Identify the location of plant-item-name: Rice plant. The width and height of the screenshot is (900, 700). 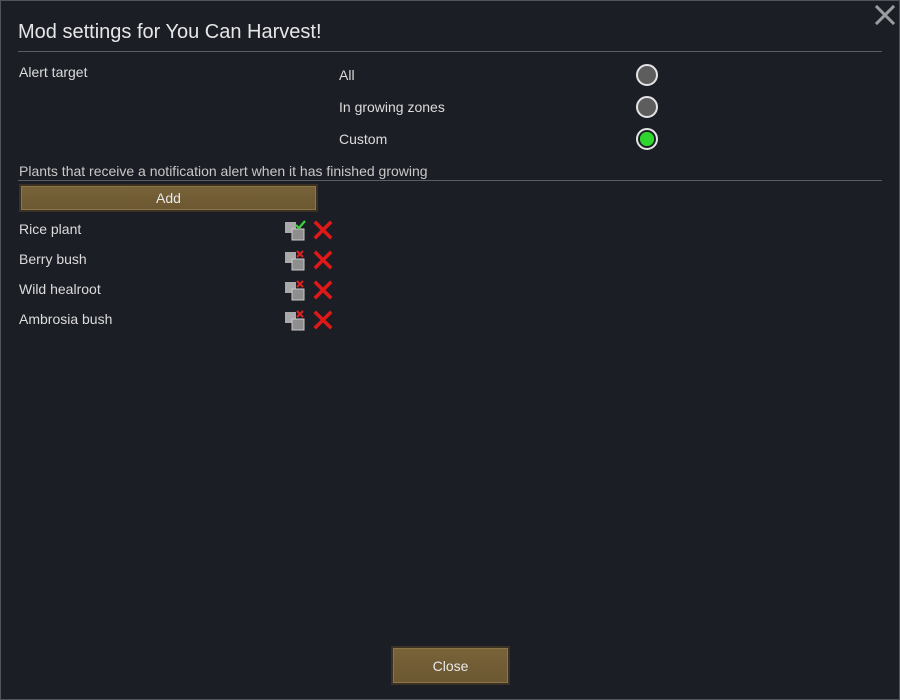
(50, 229).